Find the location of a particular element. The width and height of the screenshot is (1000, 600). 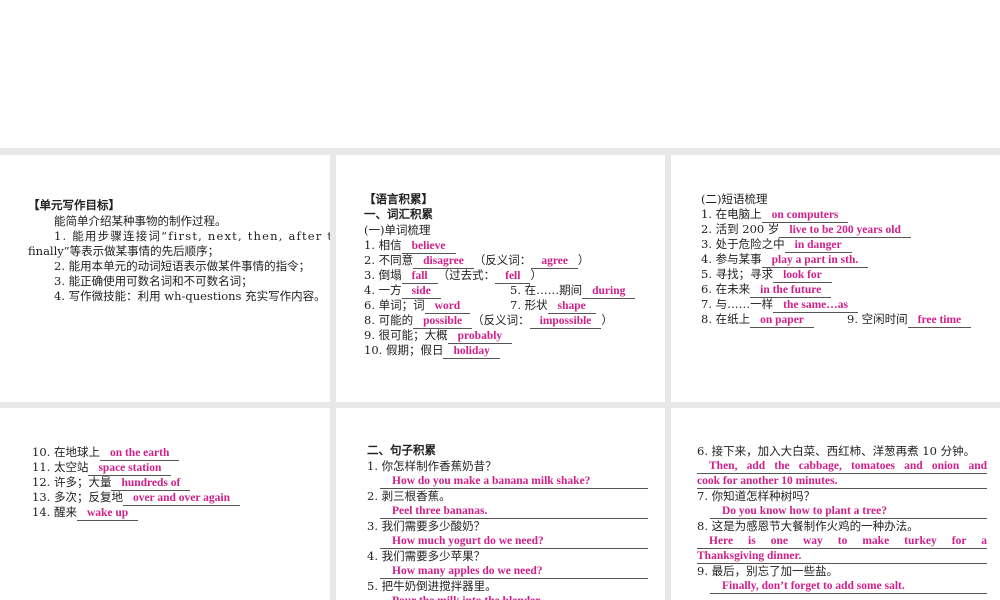

vocab-line: 9. 很可能；大概 probably is located at coordinates (511, 336).